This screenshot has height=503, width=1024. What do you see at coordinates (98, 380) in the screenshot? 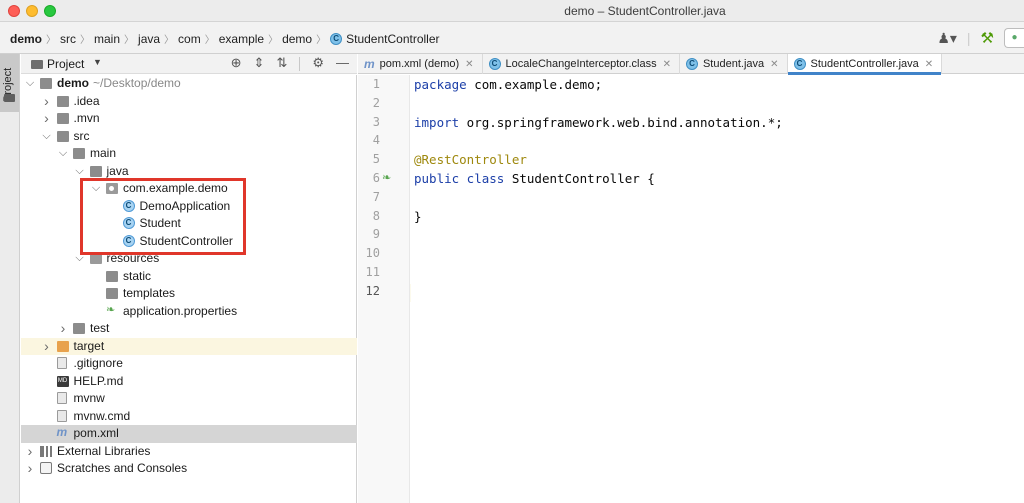
I see `tree-item-text: HELP.md` at bounding box center [98, 380].